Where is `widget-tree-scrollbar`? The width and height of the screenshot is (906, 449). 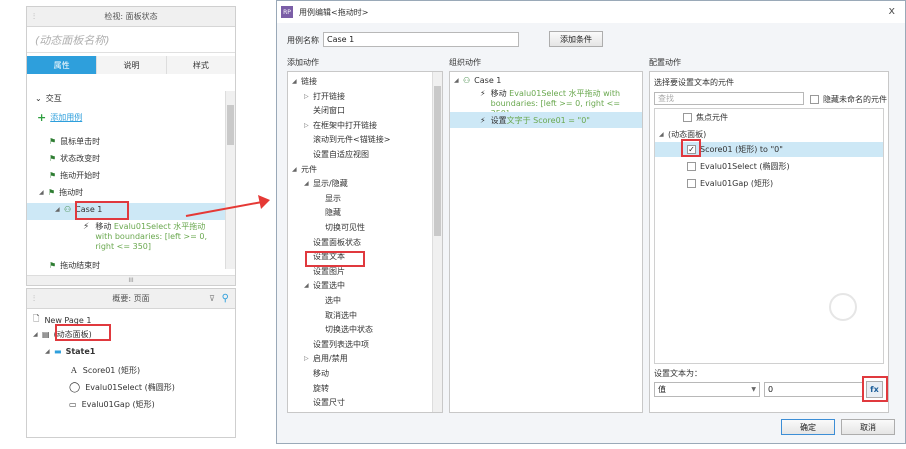 widget-tree-scrollbar is located at coordinates (856, 311).